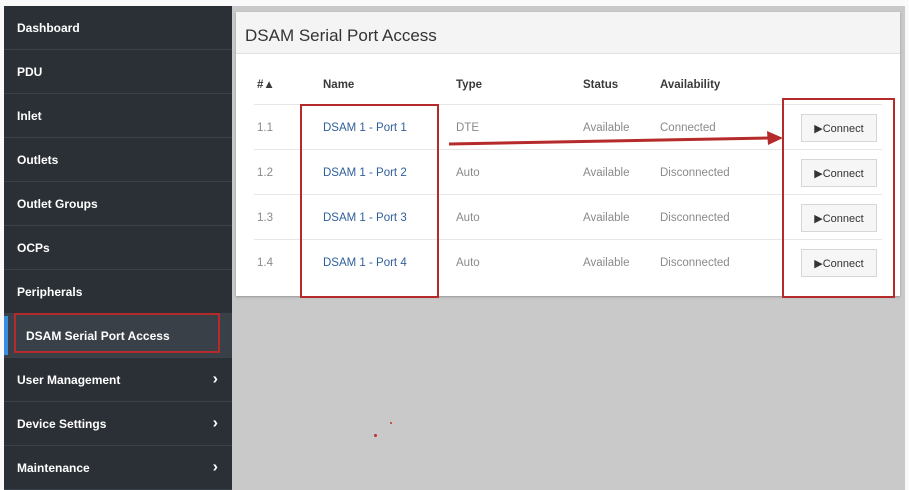  What do you see at coordinates (50, 291) in the screenshot?
I see `sidebar-item-label: Peripherals` at bounding box center [50, 291].